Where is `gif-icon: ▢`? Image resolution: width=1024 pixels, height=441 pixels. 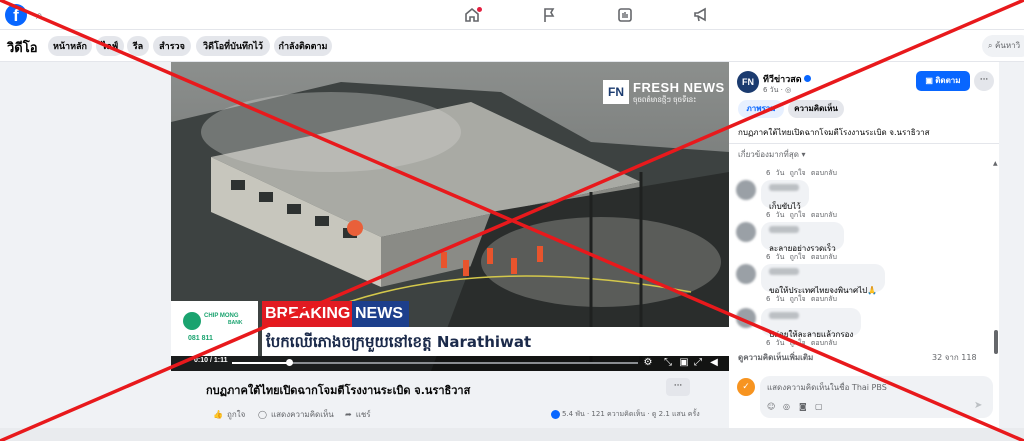
gif-icon: ▢ is located at coordinates (819, 406).